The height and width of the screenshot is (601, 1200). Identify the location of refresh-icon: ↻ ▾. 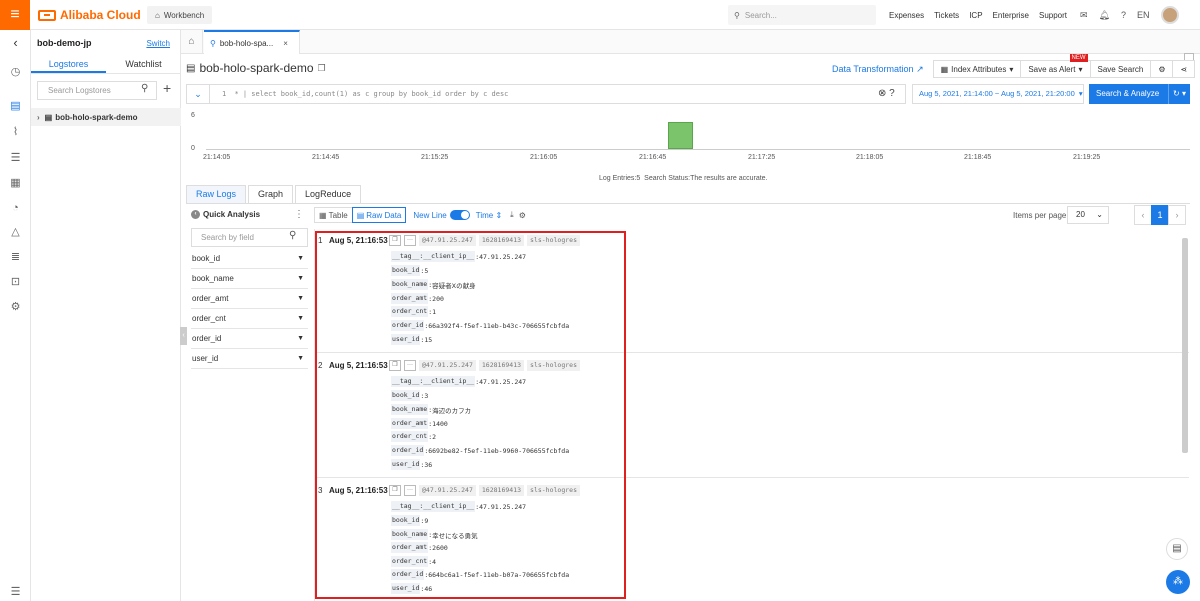
(1177, 94).